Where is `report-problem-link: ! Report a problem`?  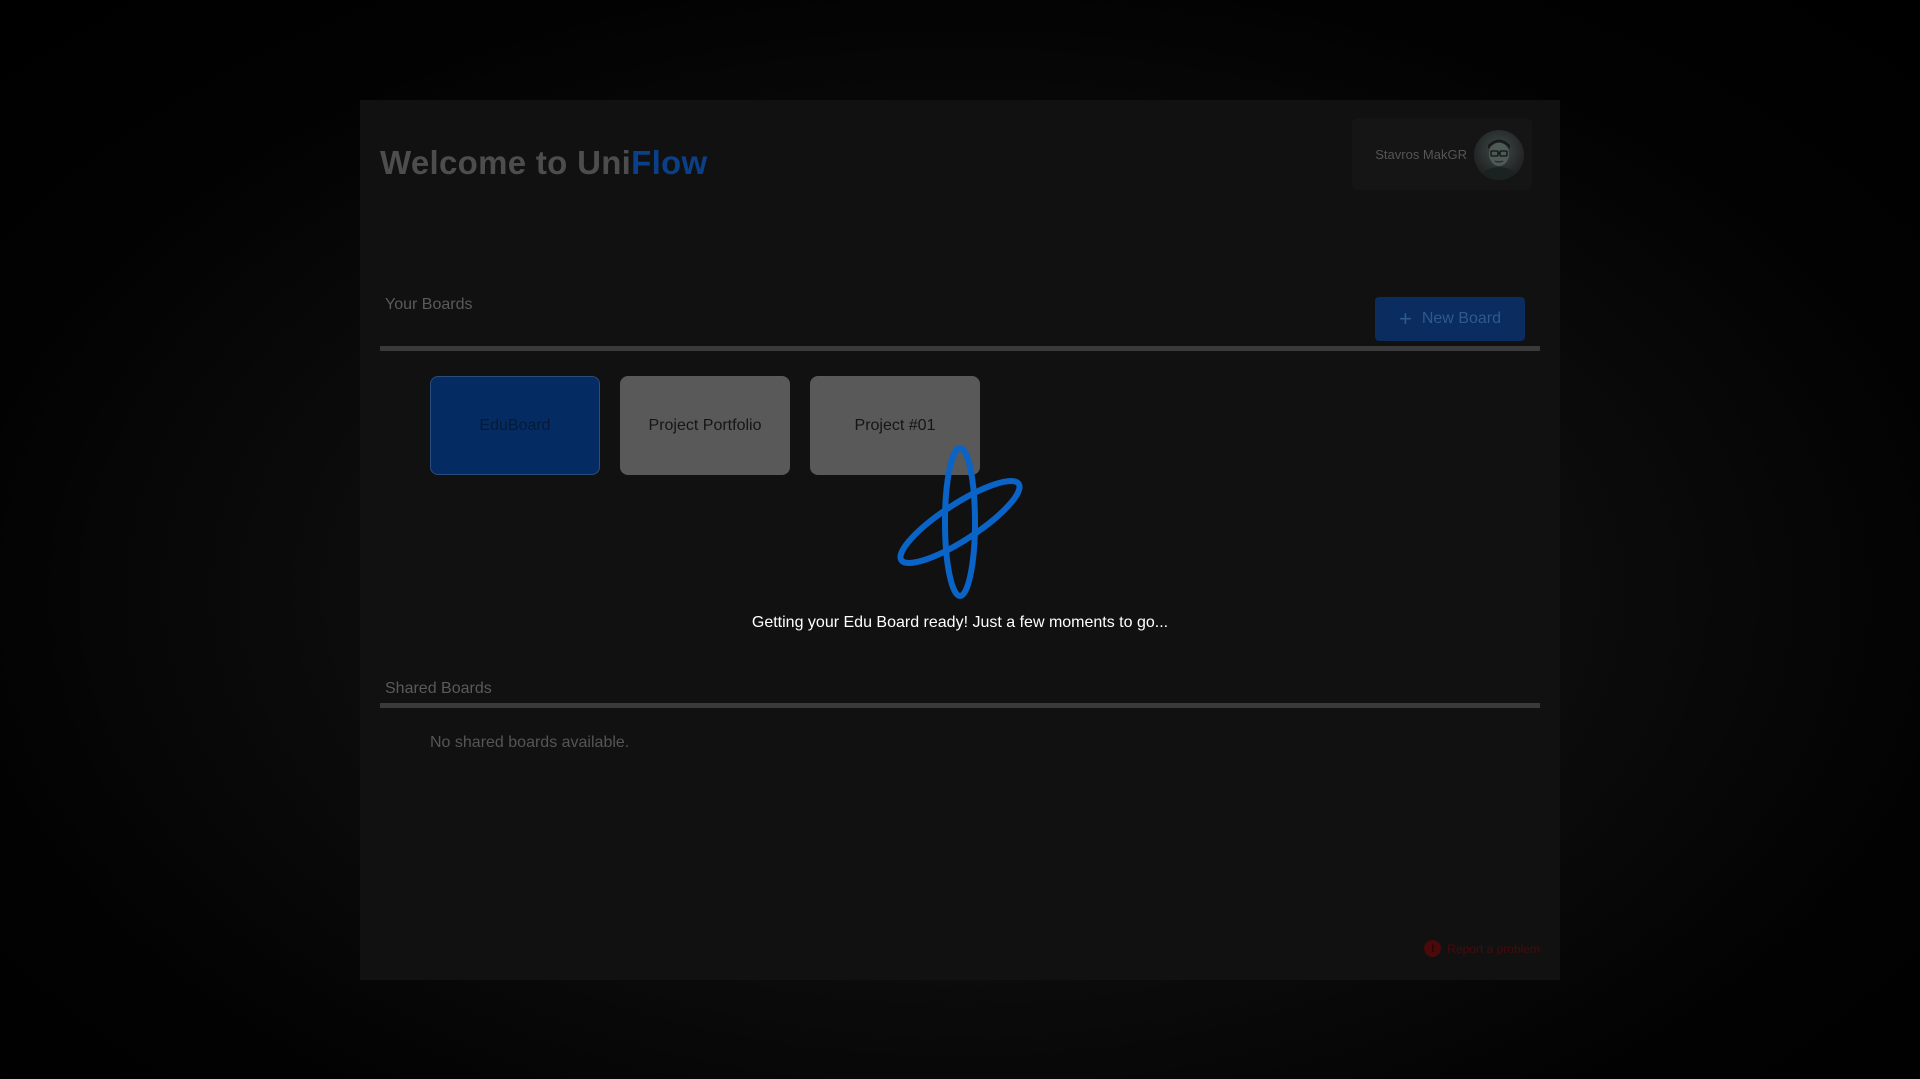
report-problem-link: ! Report a problem is located at coordinates (1482, 948).